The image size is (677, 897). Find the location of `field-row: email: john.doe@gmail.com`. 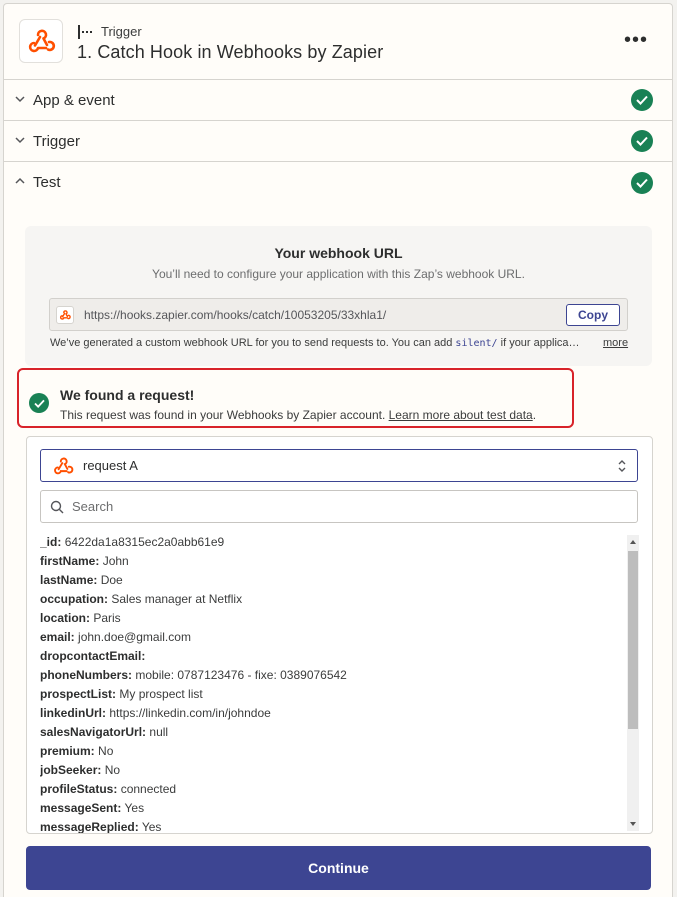

field-row: email: john.doe@gmail.com is located at coordinates (330, 637).